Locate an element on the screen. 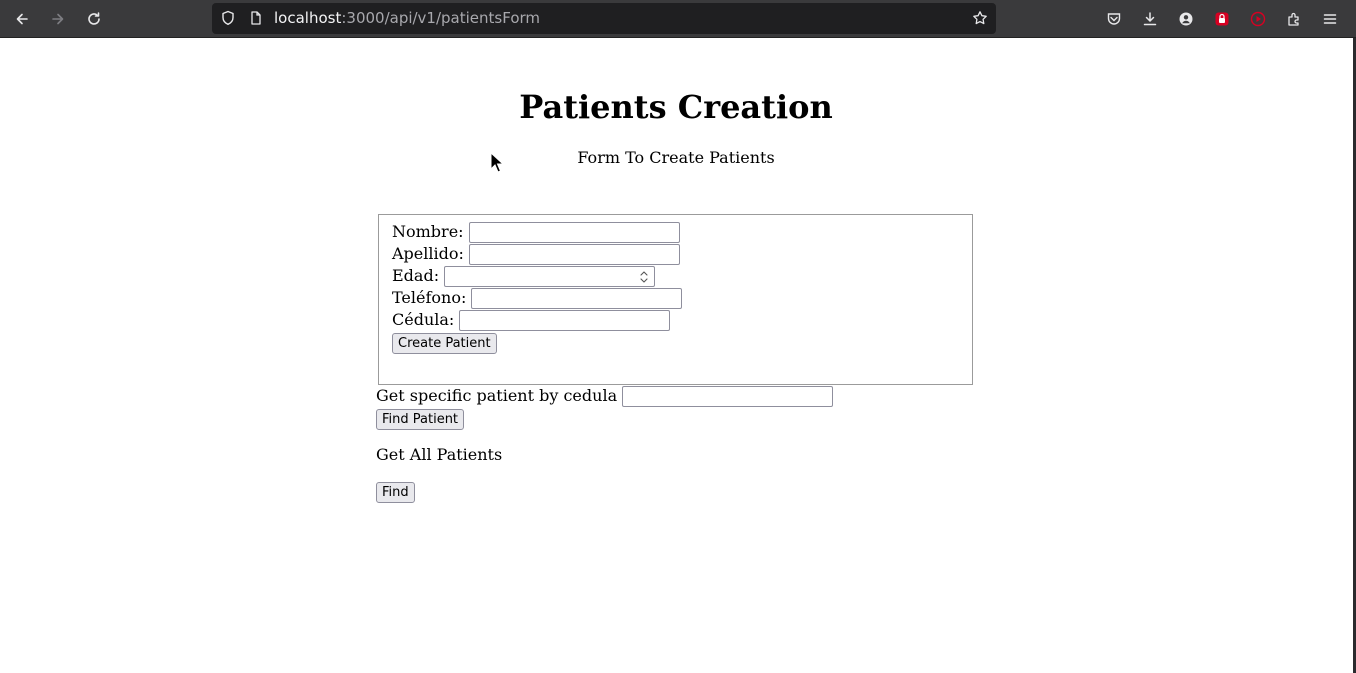 This screenshot has width=1356, height=673. back-icon is located at coordinates (22, 19).